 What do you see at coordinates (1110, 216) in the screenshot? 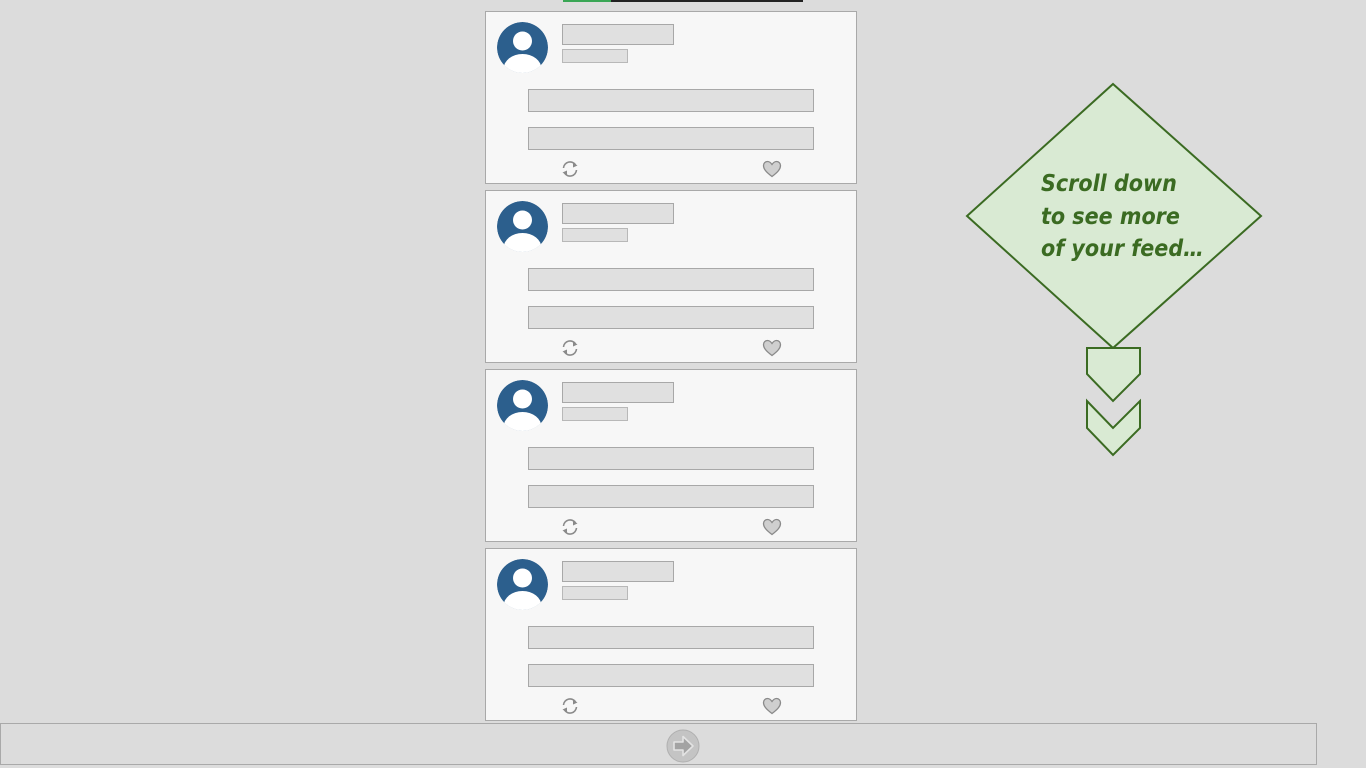
I see `hint-line: to see more` at bounding box center [1110, 216].